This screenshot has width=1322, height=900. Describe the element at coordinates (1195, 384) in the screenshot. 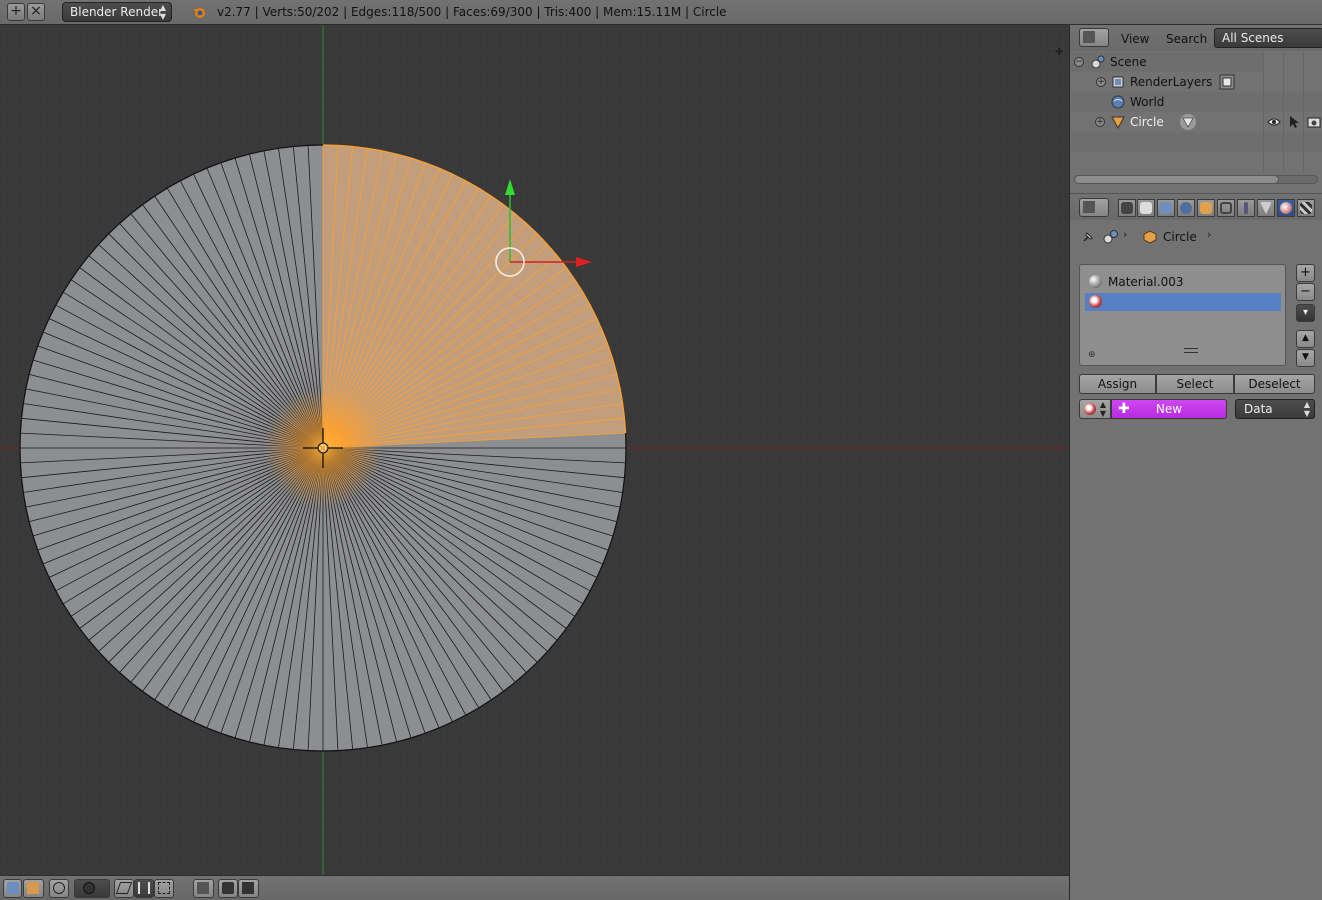

I see `select-button: Select` at that location.